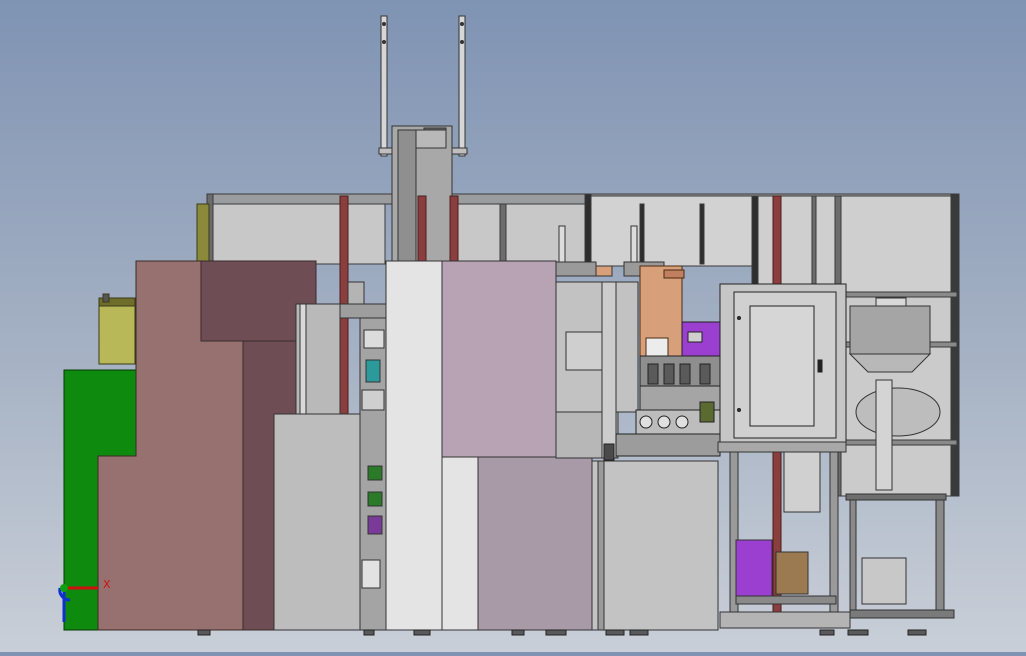 The height and width of the screenshot is (656, 1026). I want to click on electrical-cabinet, so click(783, 363).